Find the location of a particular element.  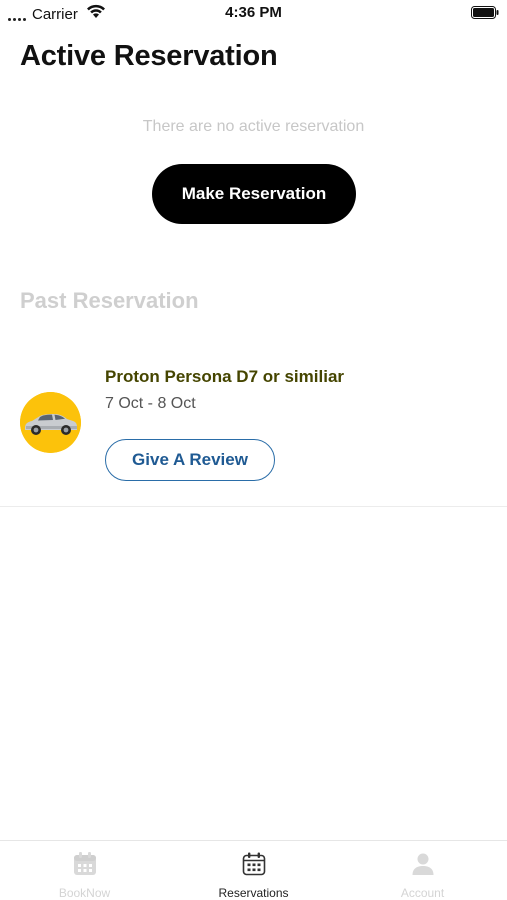

empty-state-message: There are no active reservation is located at coordinates (253, 126).